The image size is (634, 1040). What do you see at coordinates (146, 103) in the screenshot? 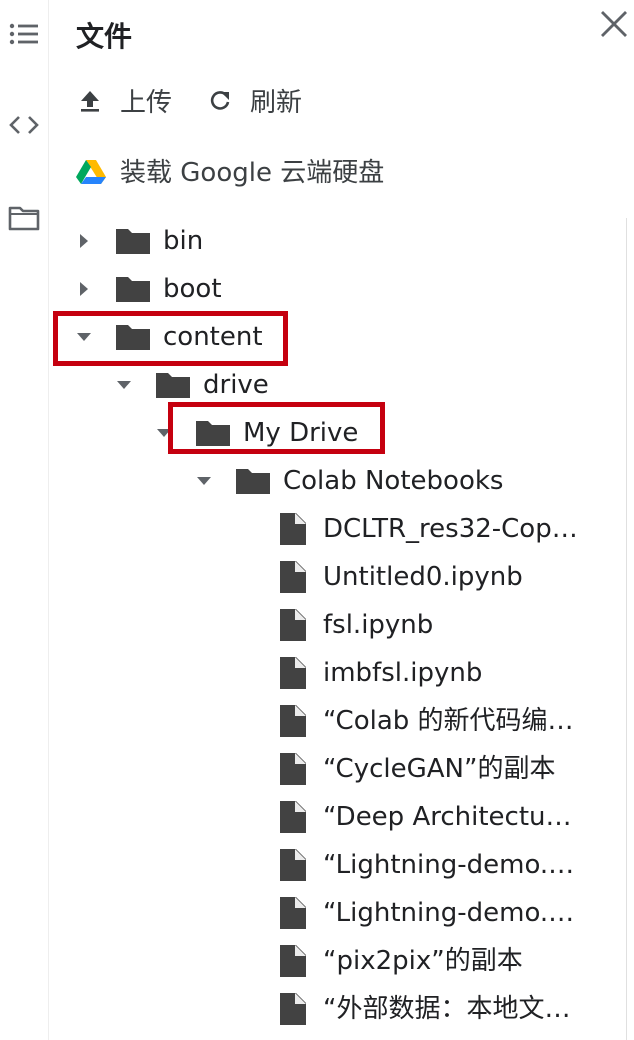
I see `upload-label: 上传` at bounding box center [146, 103].